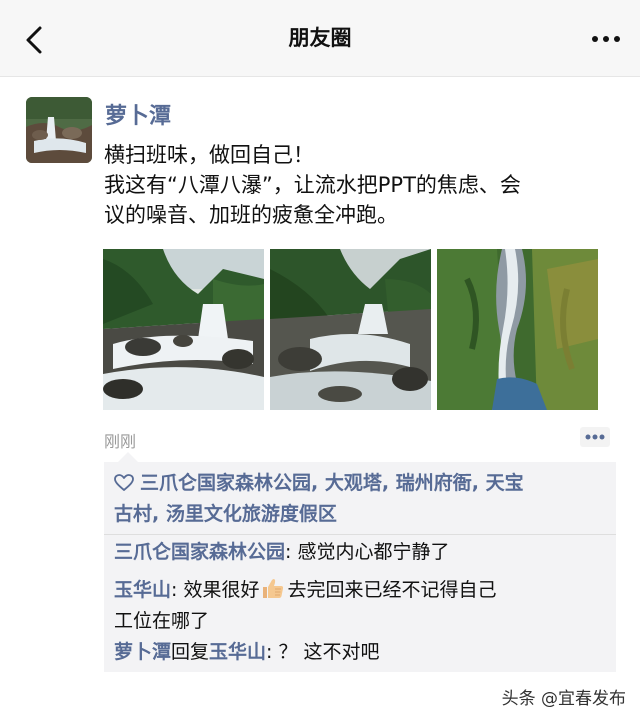 Image resolution: width=640 pixels, height=720 pixels. Describe the element at coordinates (120, 441) in the screenshot. I see `post-timestamp: 刚刚` at that location.